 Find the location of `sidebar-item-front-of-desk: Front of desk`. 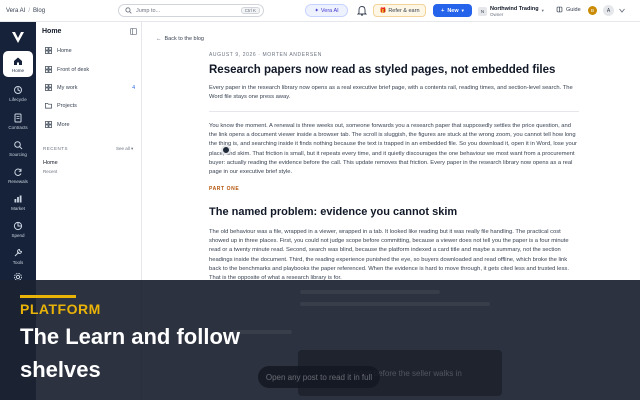

sidebar-item-front-of-desk: Front of desk is located at coordinates (89, 69).